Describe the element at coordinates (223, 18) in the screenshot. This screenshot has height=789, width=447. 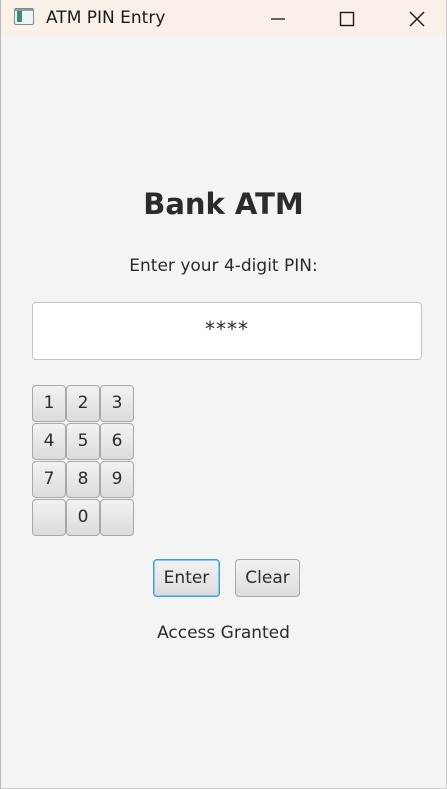
I see `title-bar: ATM PIN Entry` at that location.